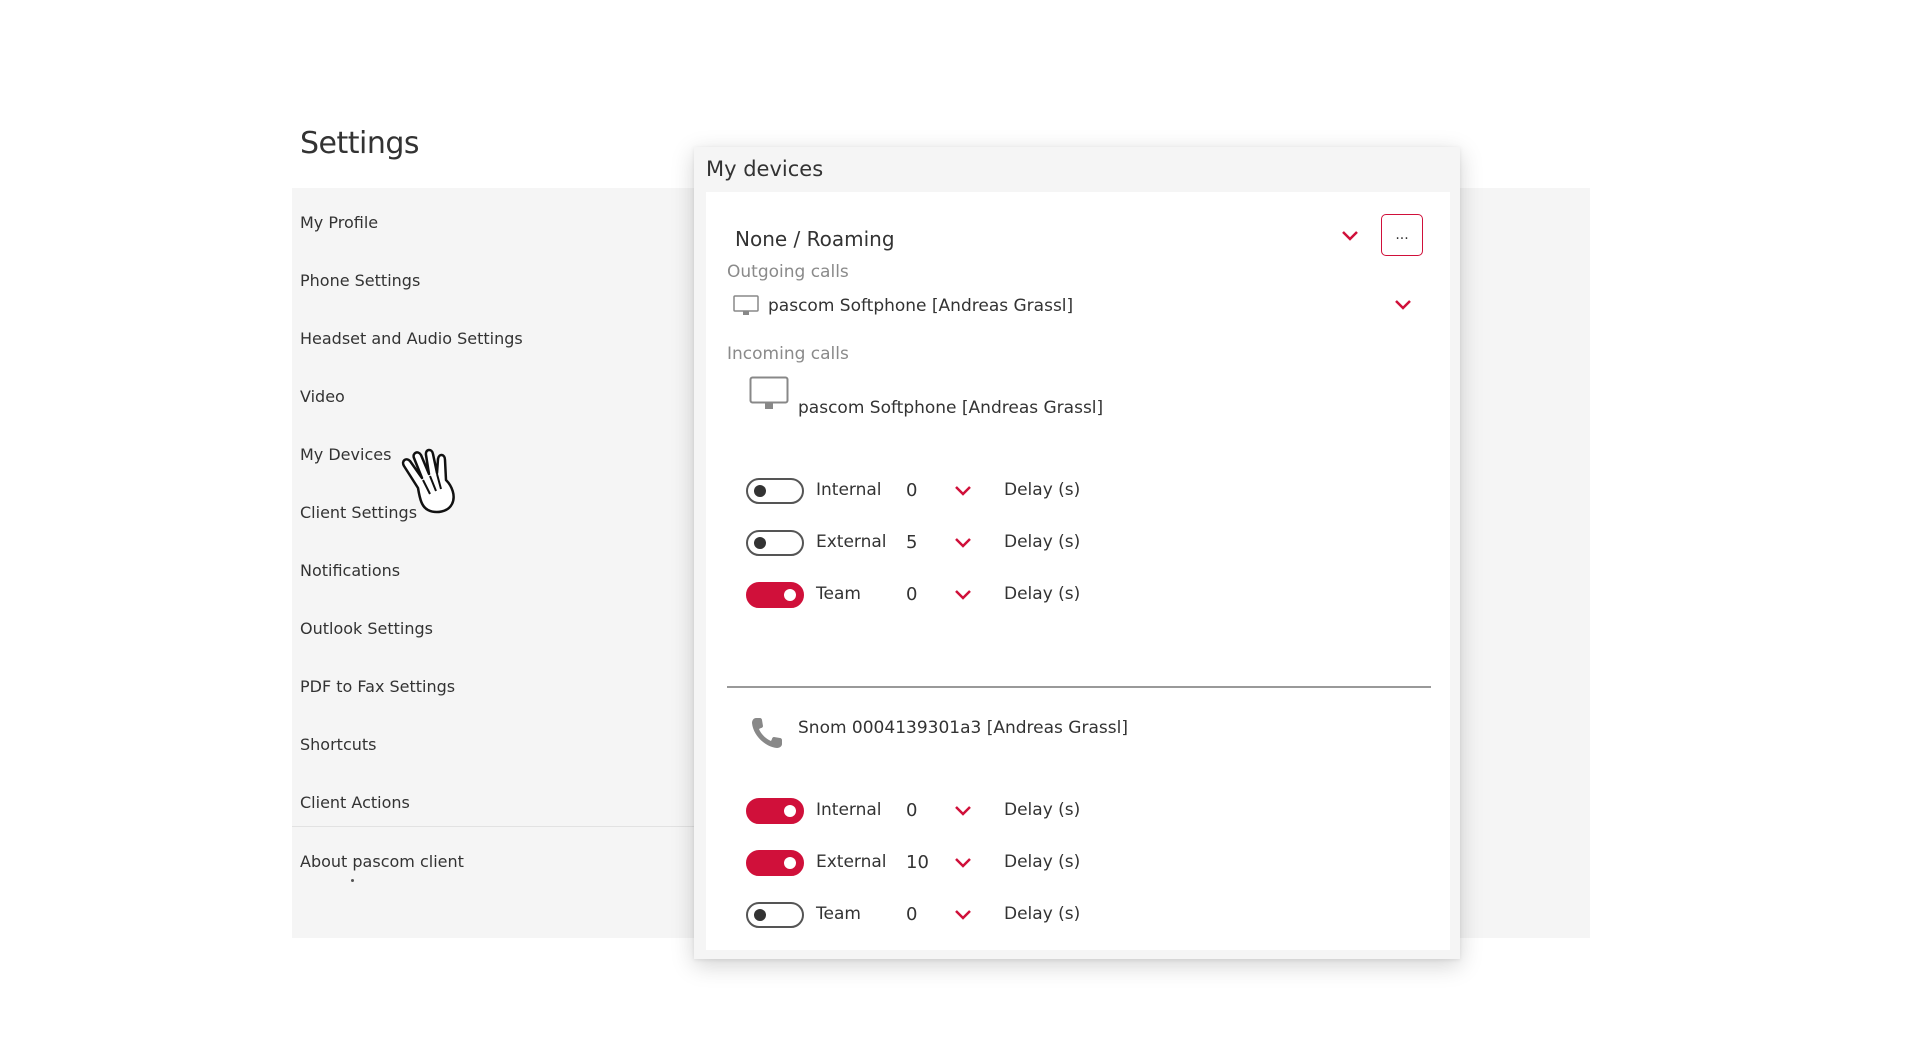  I want to click on settings-title: Settings, so click(360, 143).